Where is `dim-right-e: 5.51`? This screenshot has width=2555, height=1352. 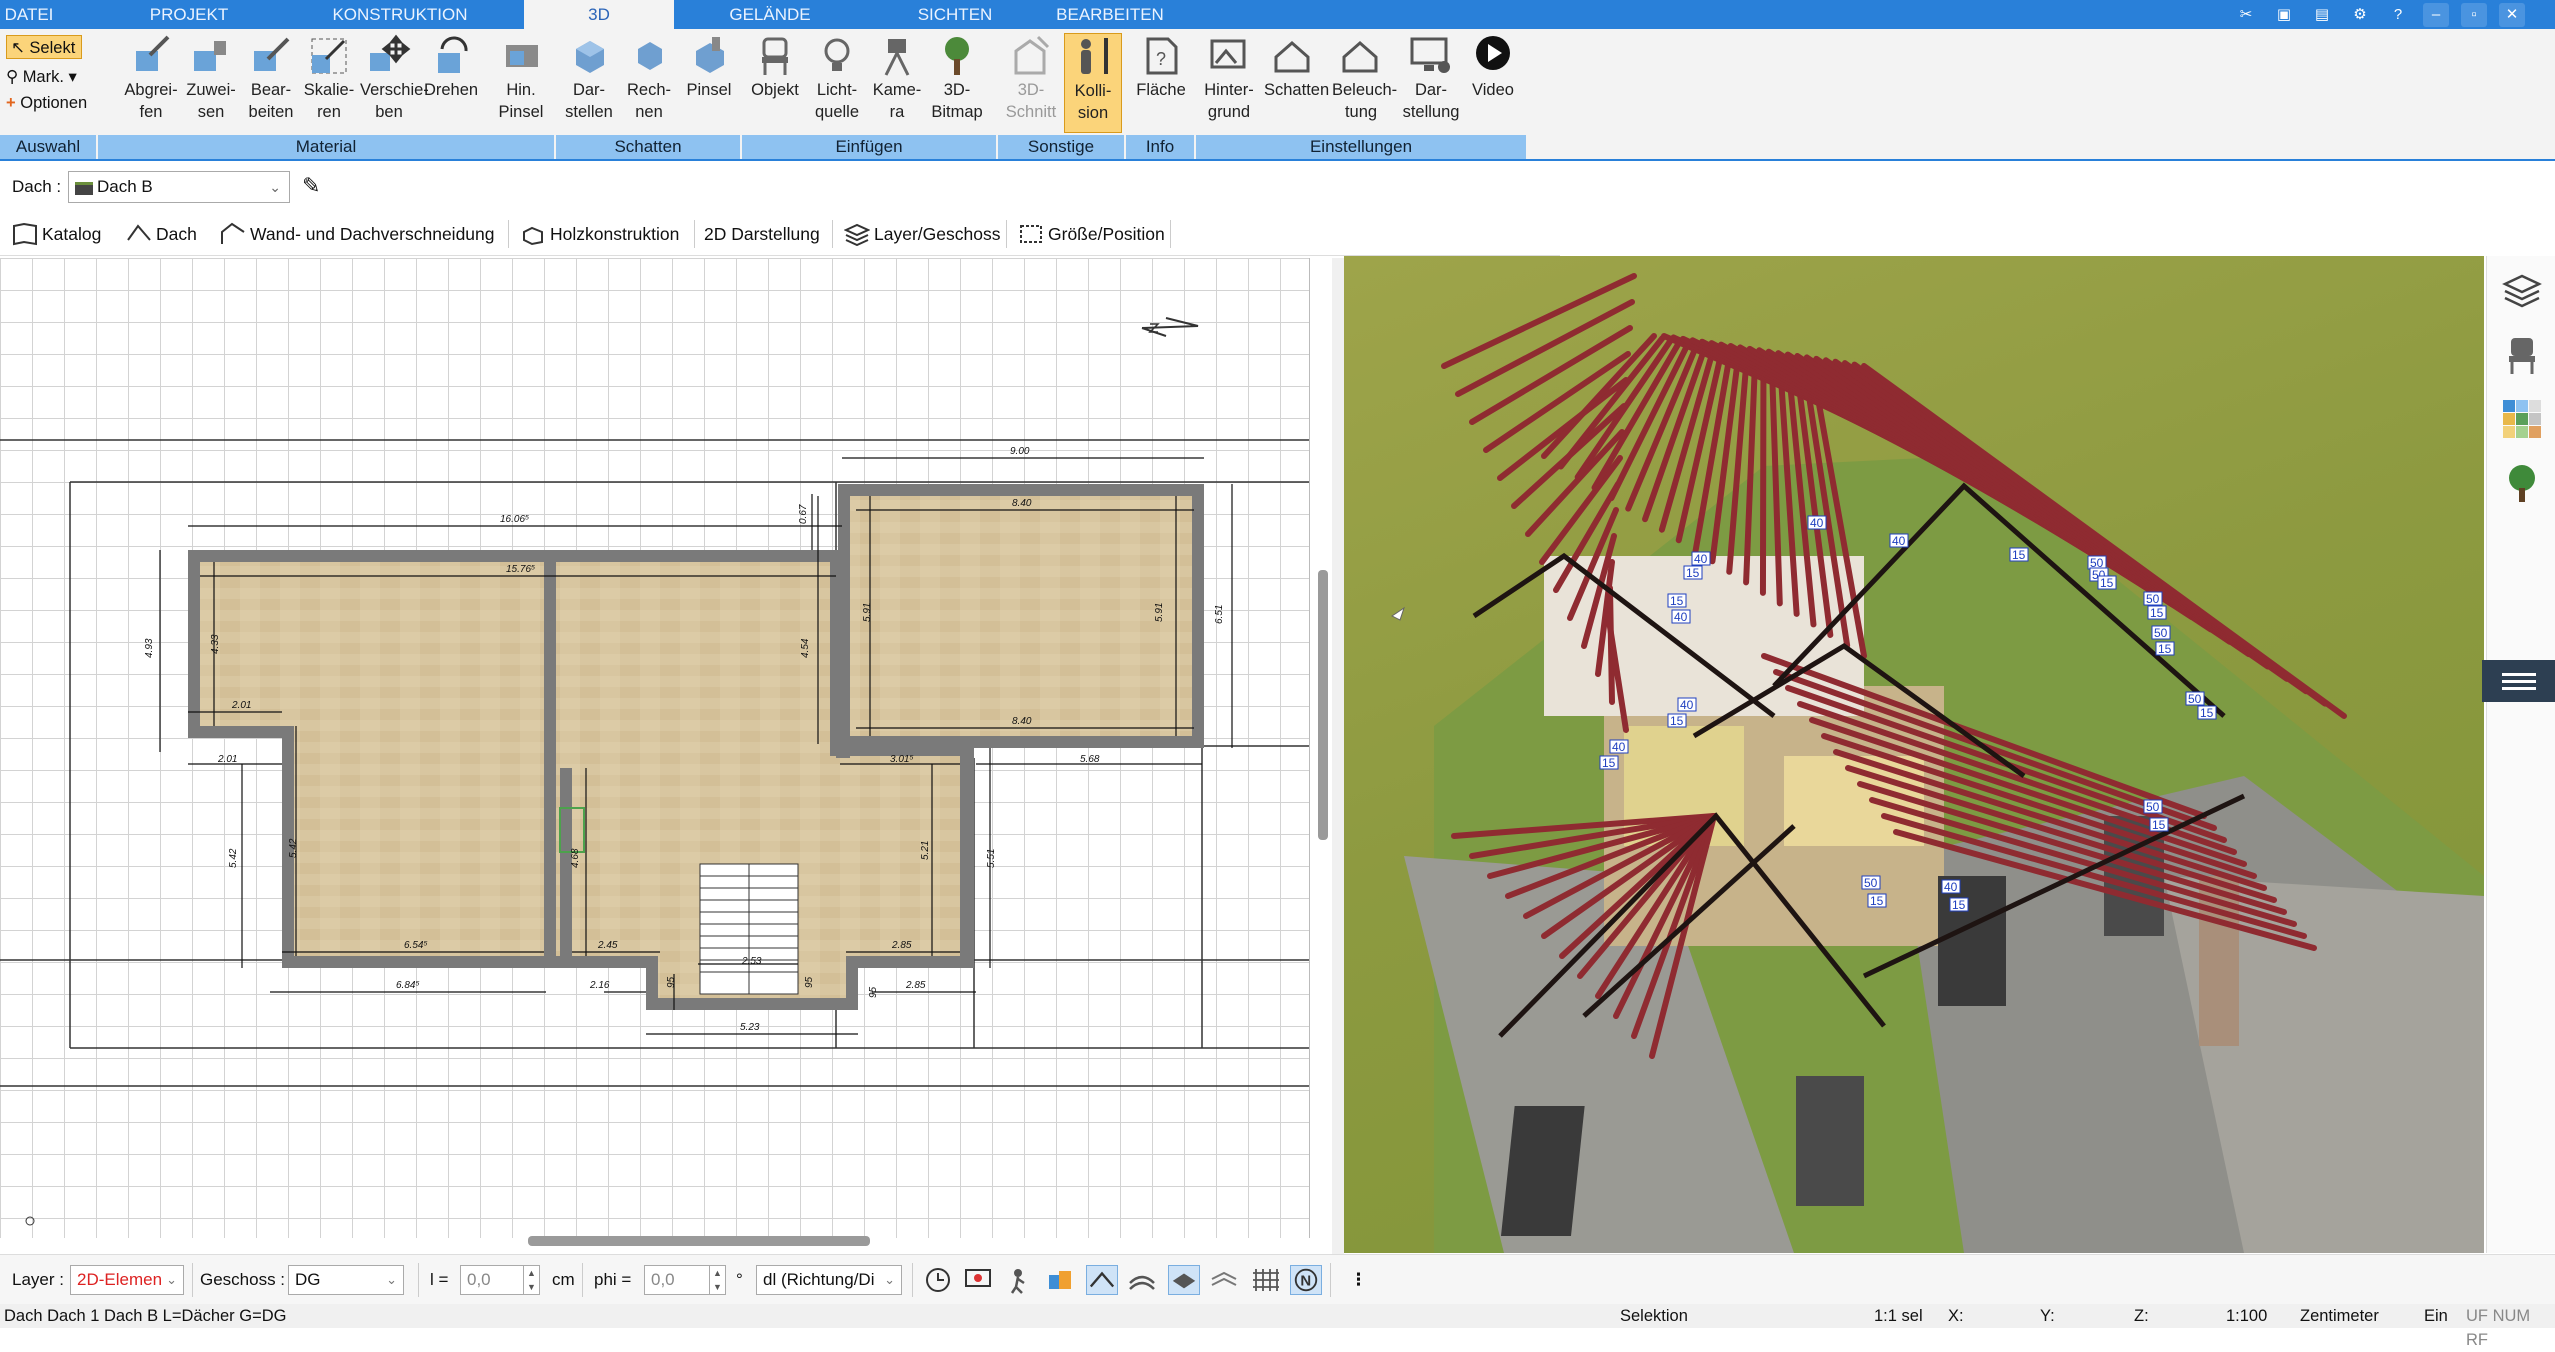
dim-right-e: 5.51 is located at coordinates (991, 858).